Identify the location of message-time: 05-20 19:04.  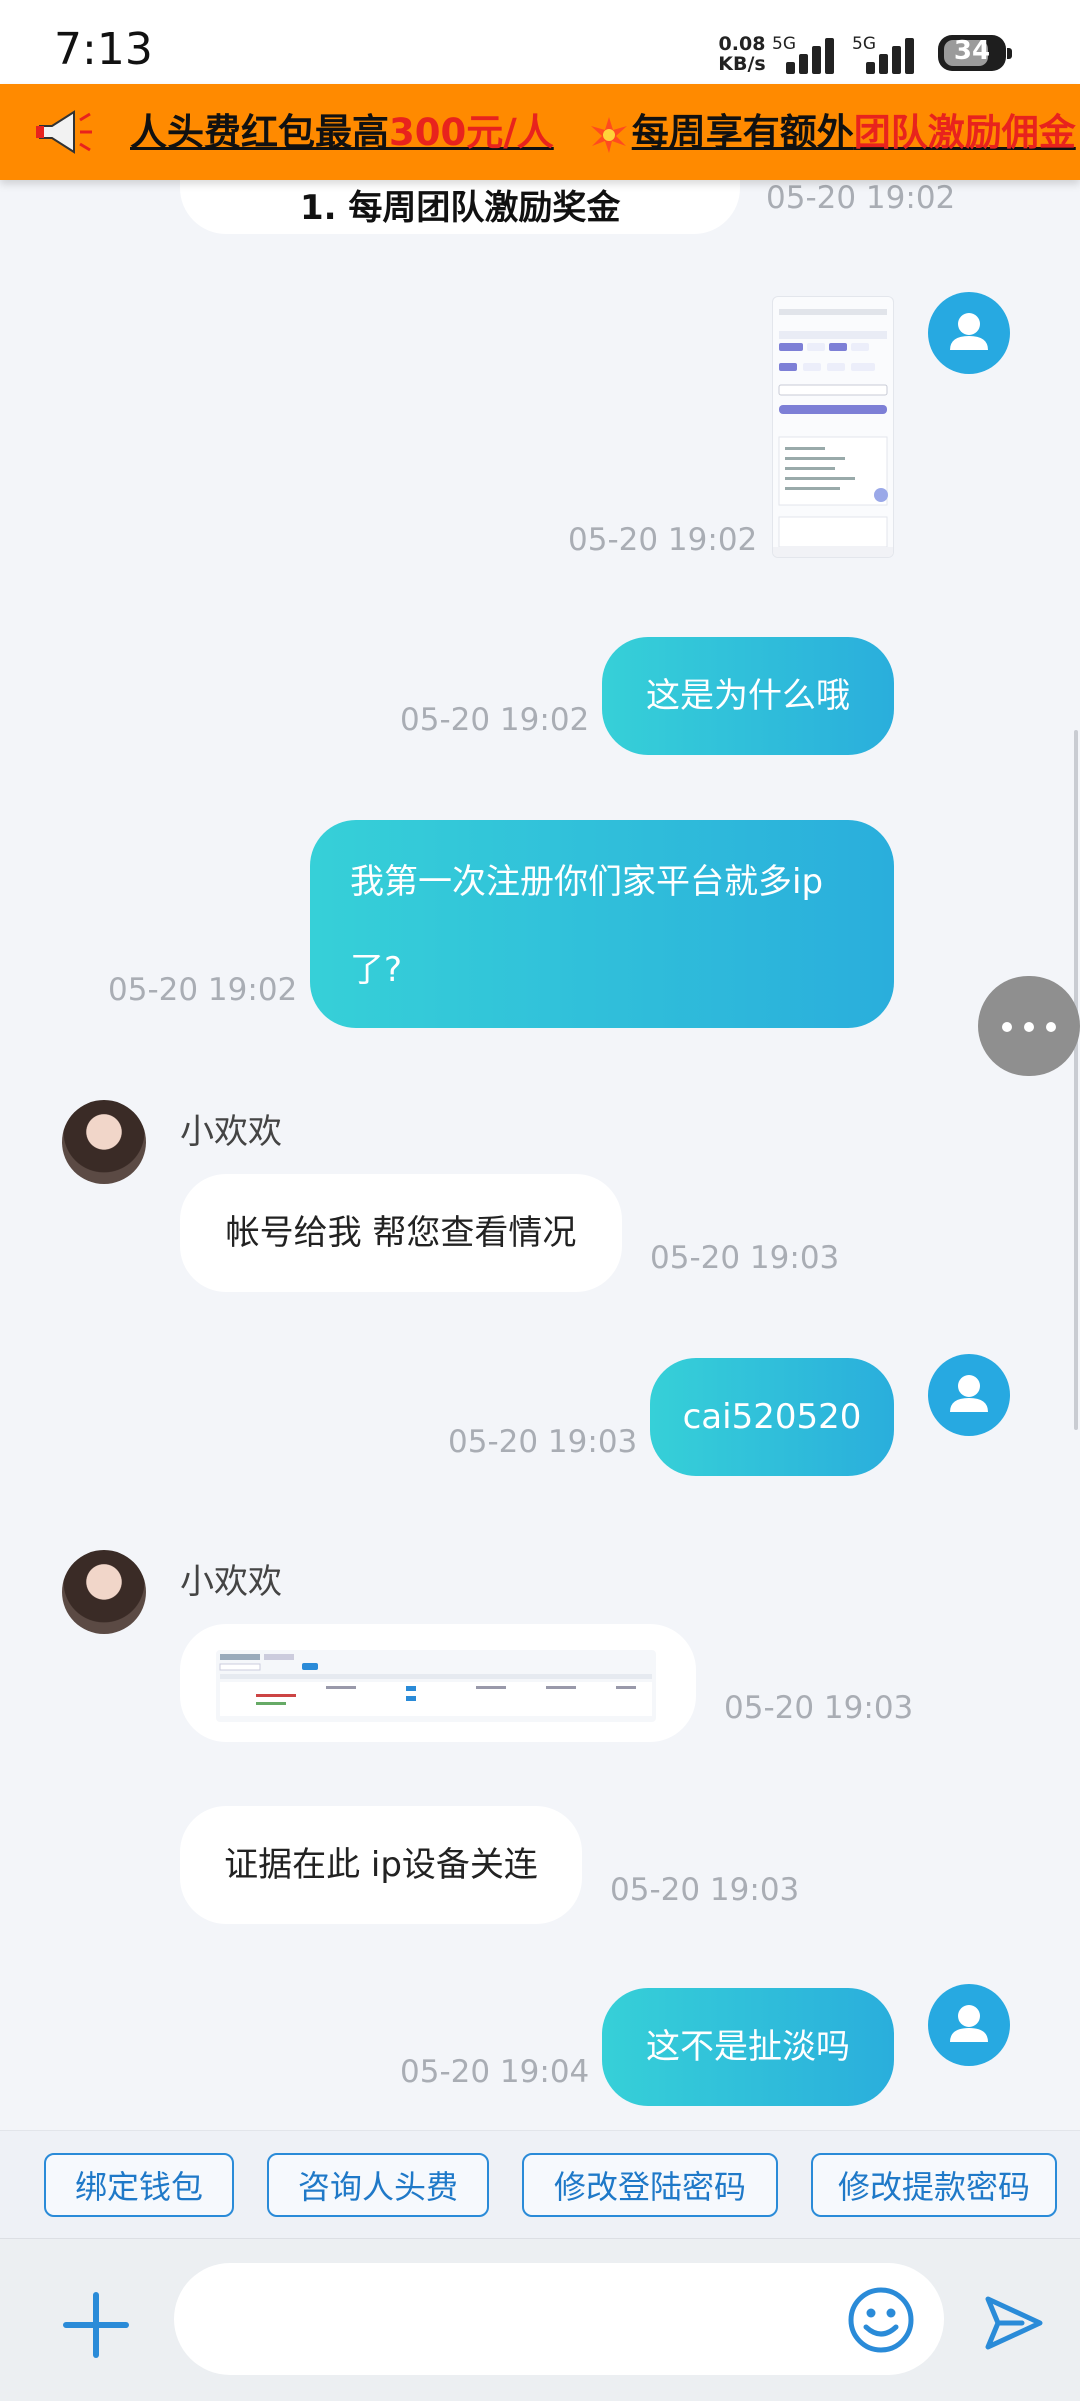
(495, 2072).